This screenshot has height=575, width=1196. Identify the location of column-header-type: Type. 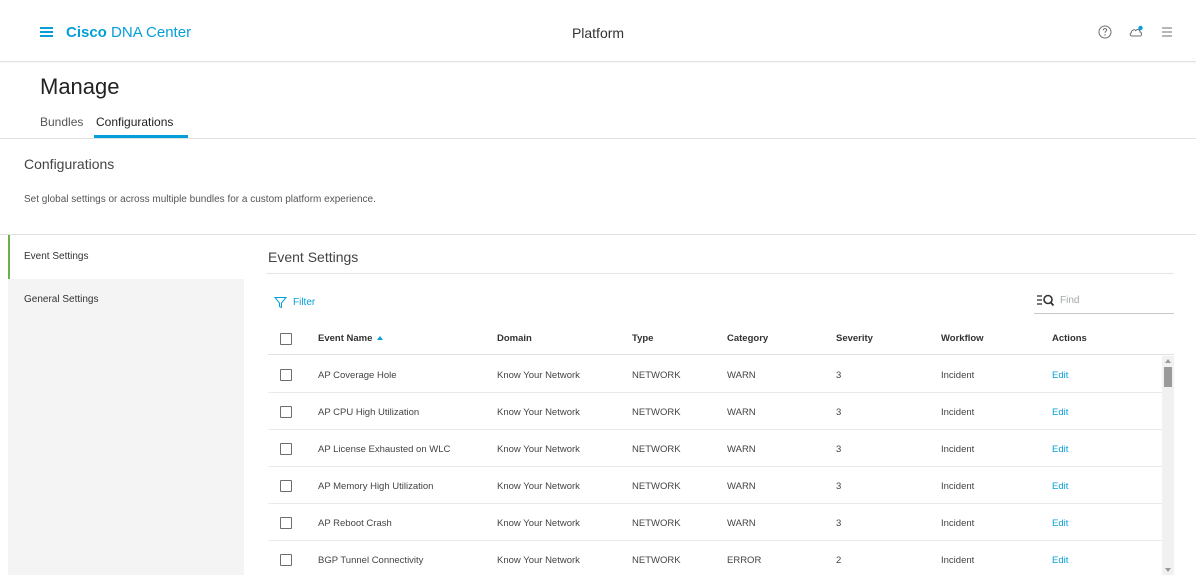
(642, 338).